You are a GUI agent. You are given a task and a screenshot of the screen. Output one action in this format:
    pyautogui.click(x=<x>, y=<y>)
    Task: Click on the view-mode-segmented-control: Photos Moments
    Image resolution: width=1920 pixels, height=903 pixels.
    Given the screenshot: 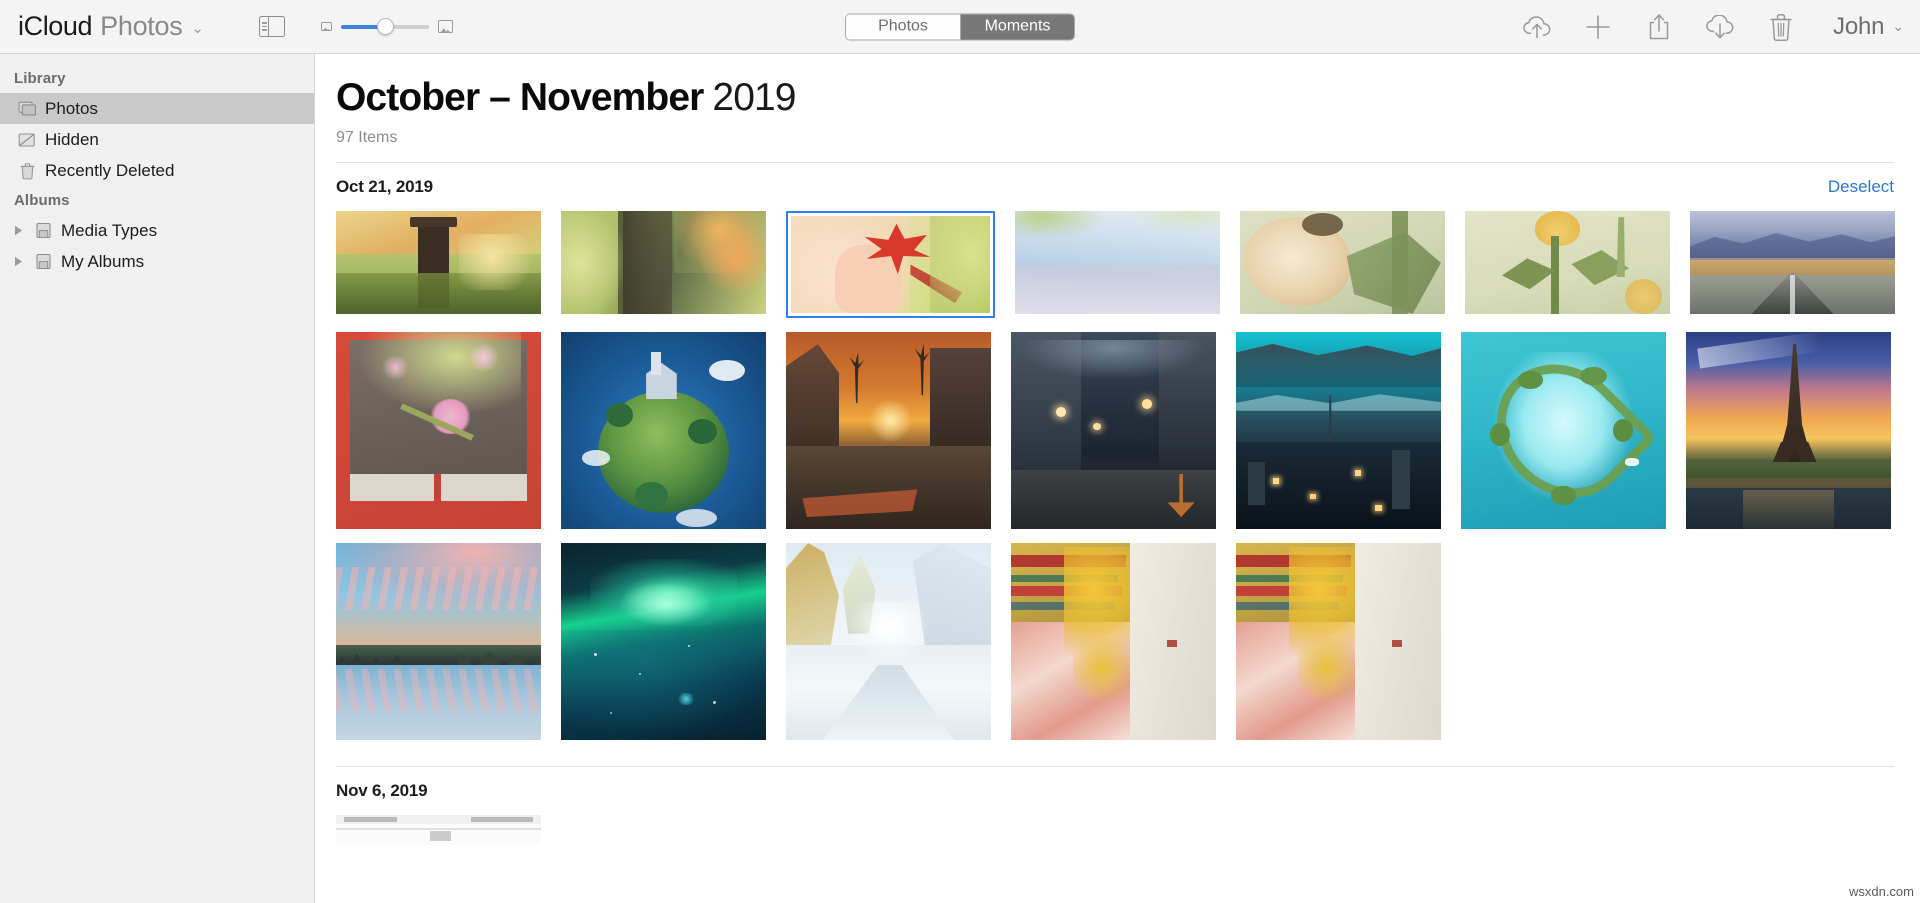 What is the action you would take?
    pyautogui.click(x=960, y=26)
    